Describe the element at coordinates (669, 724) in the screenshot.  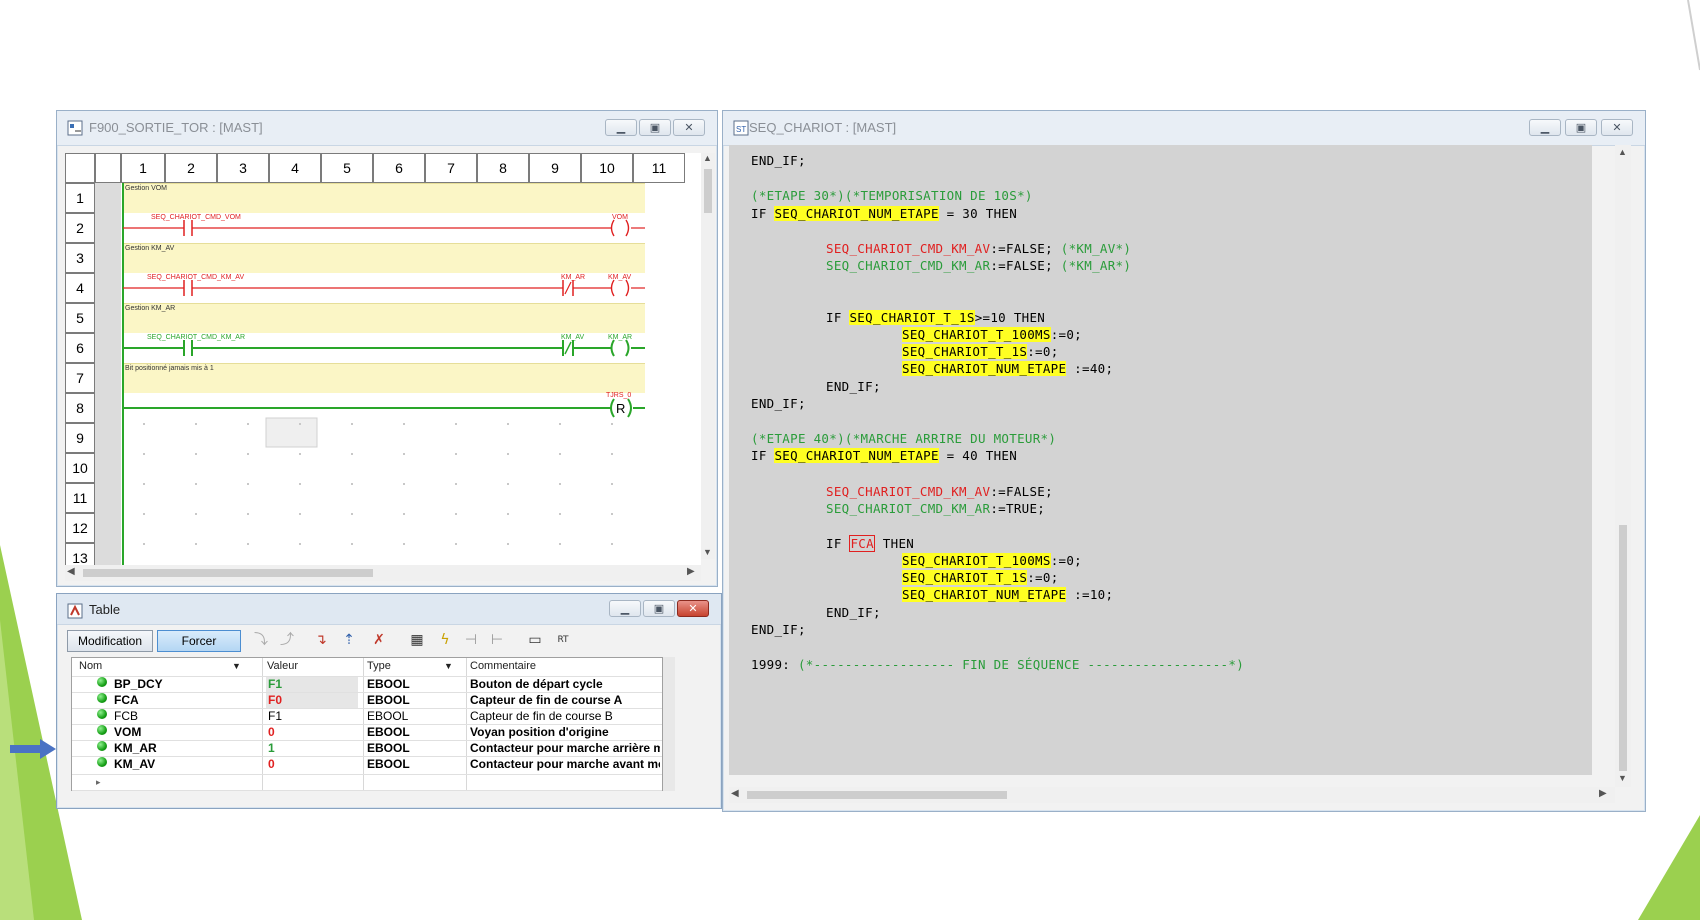
I see `table-vertical-scrollbar` at that location.